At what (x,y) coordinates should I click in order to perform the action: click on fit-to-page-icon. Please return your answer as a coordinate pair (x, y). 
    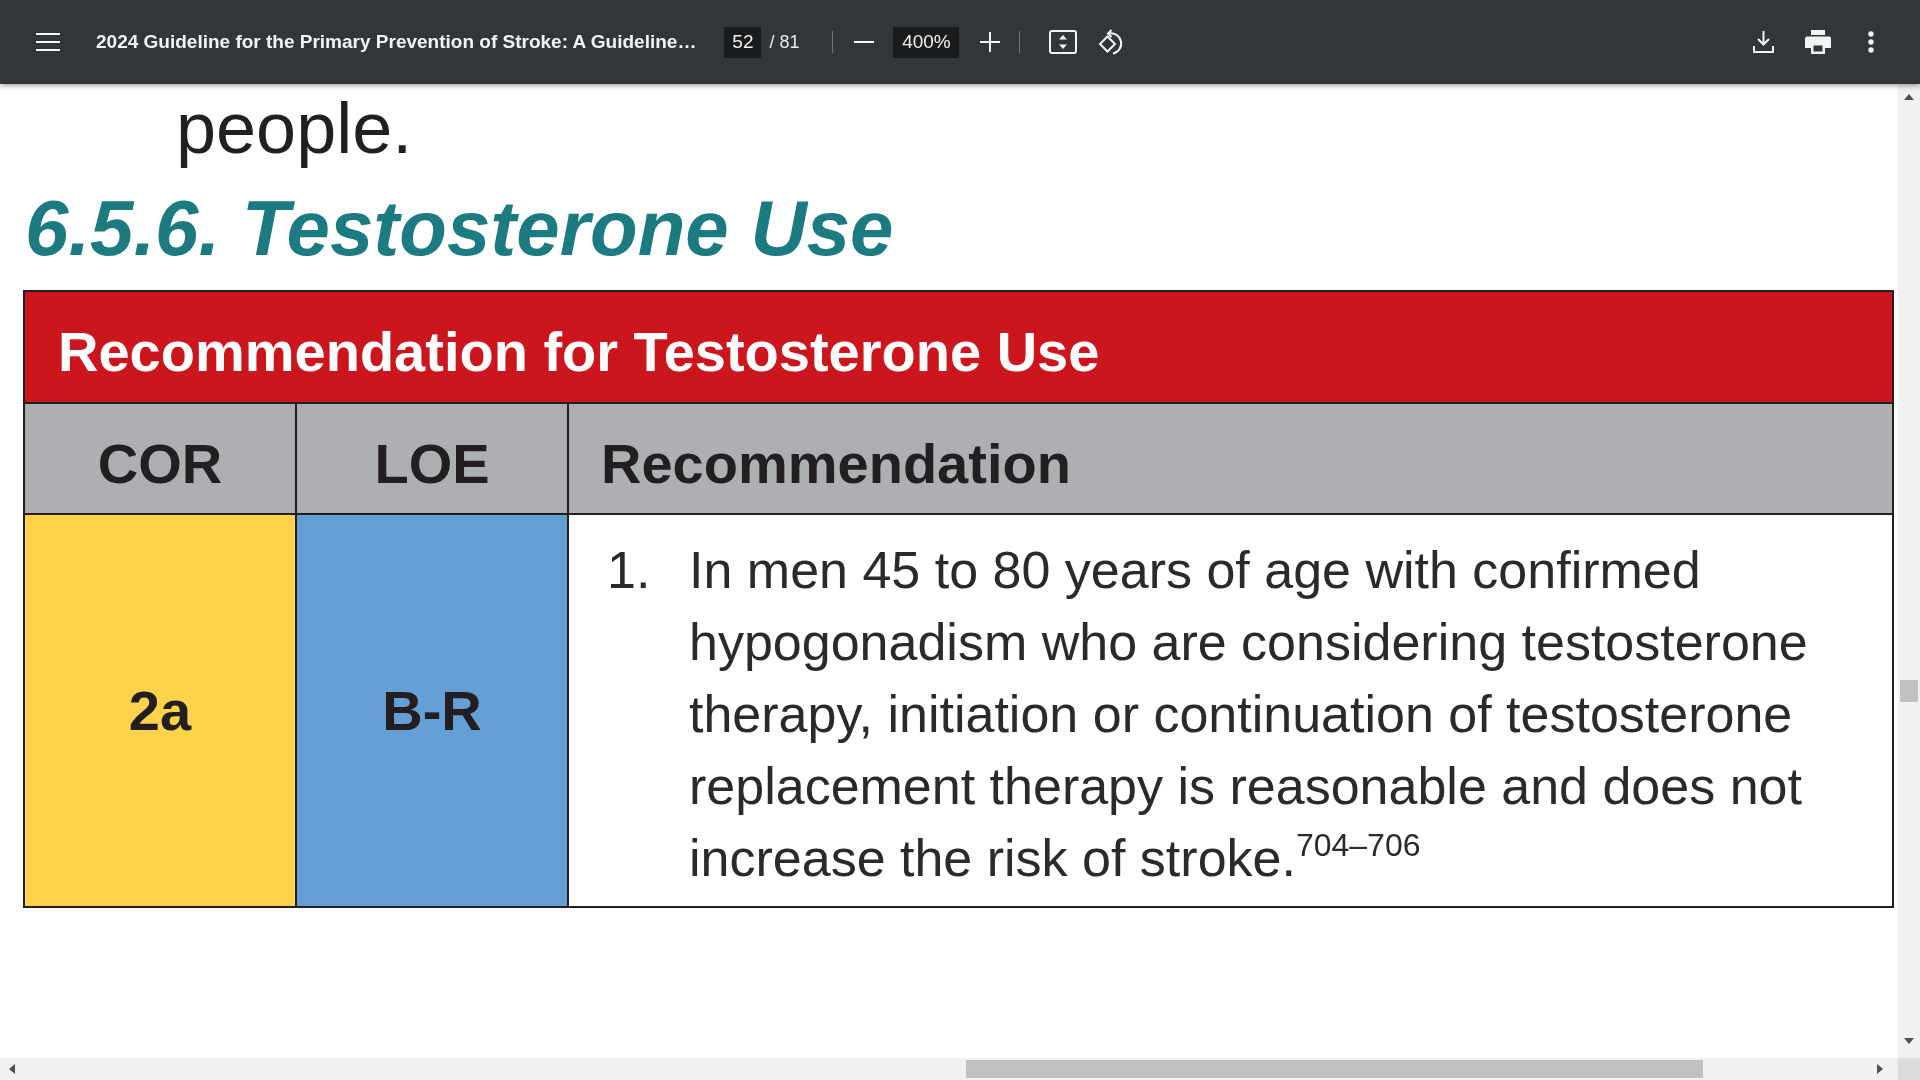
    Looking at the image, I should click on (1063, 42).